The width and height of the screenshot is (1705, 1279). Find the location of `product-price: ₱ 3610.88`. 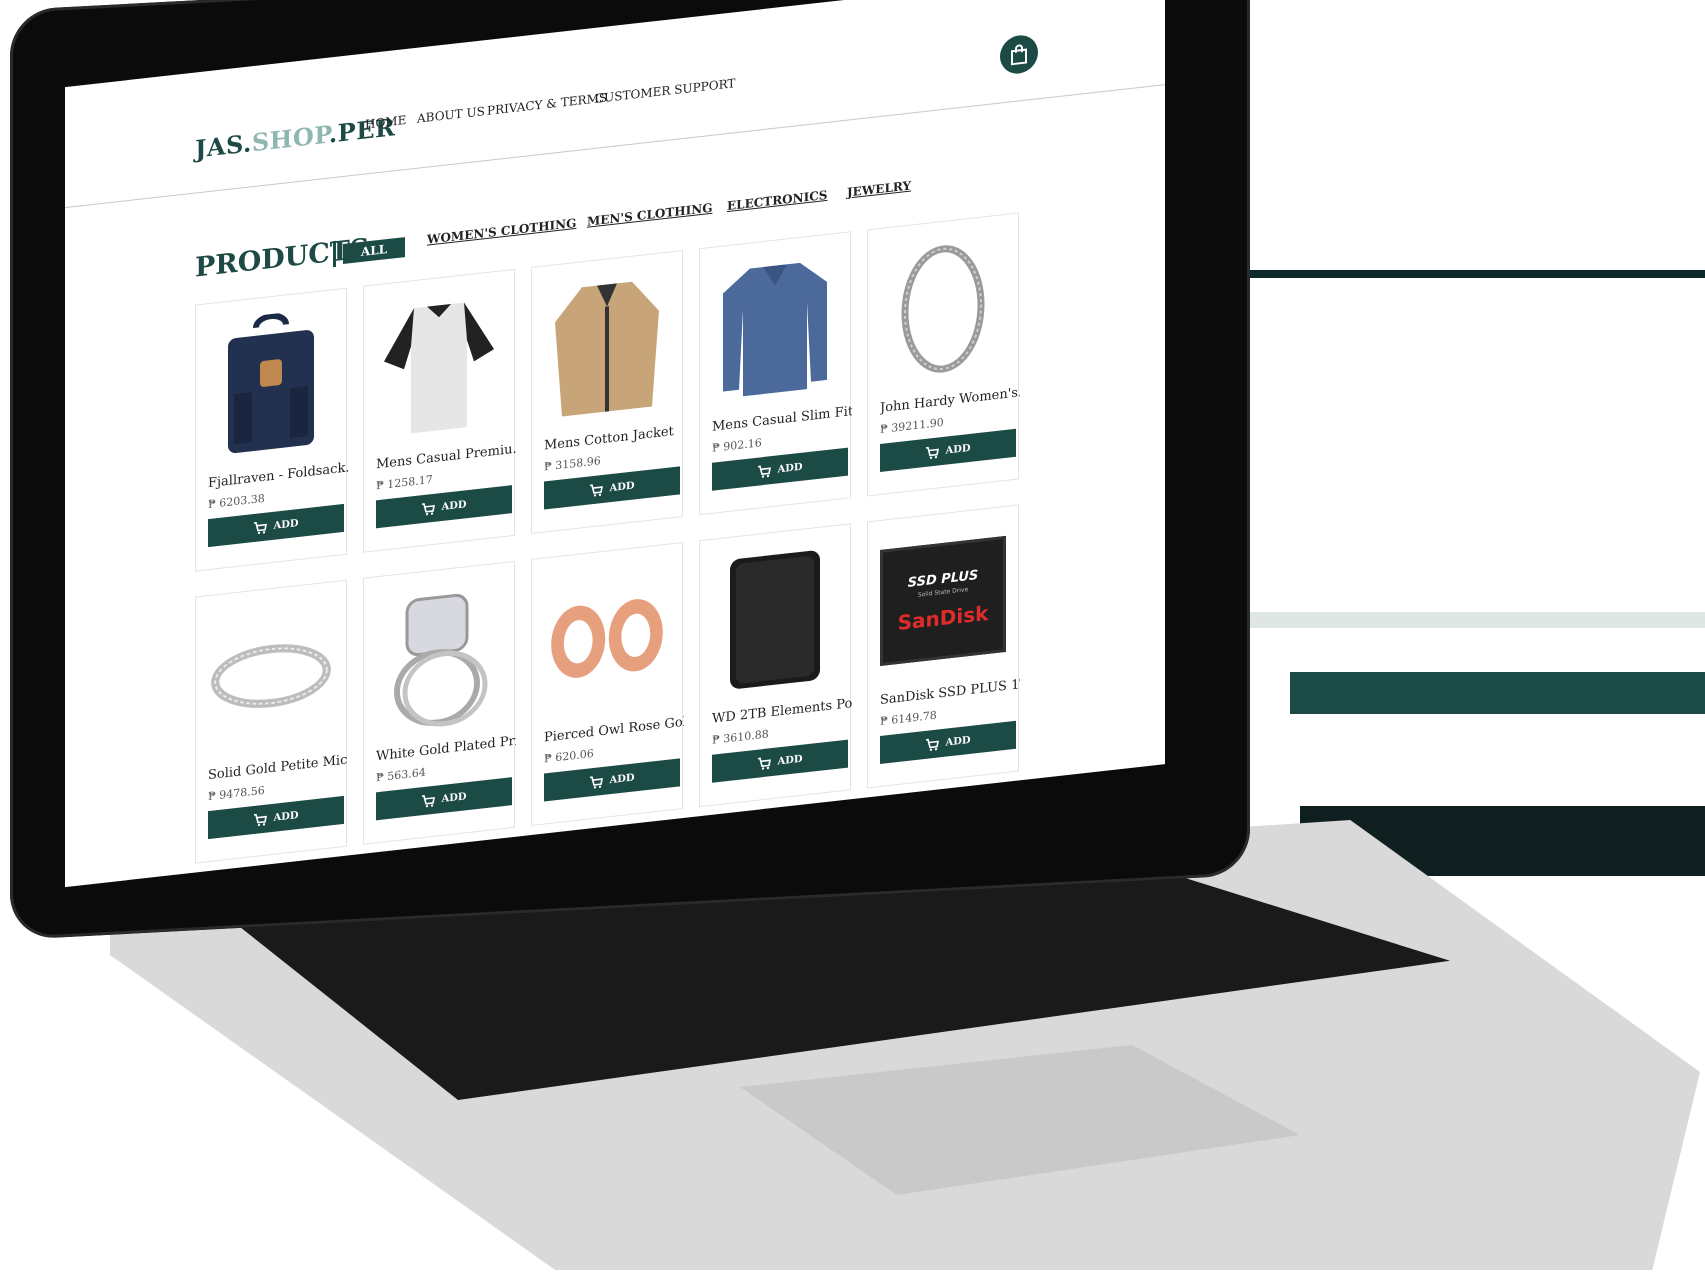

product-price: ₱ 3610.88 is located at coordinates (740, 737).